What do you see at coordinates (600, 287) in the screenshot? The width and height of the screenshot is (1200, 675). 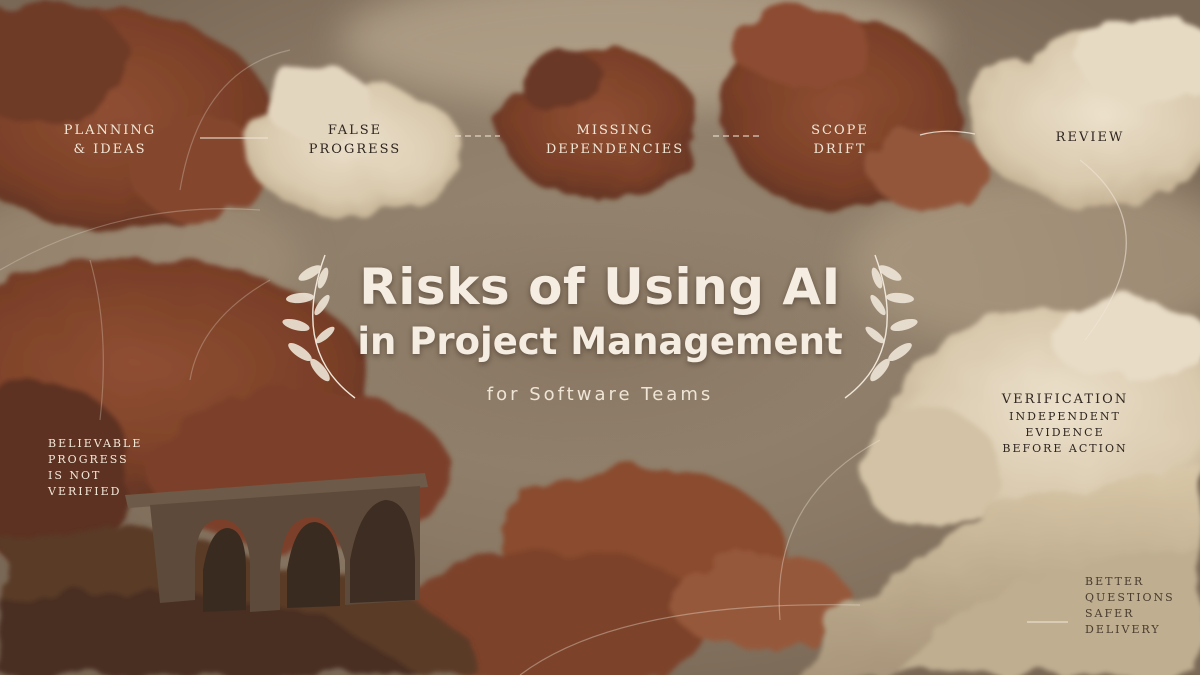 I see `title-line-1: Risks of Using AI` at bounding box center [600, 287].